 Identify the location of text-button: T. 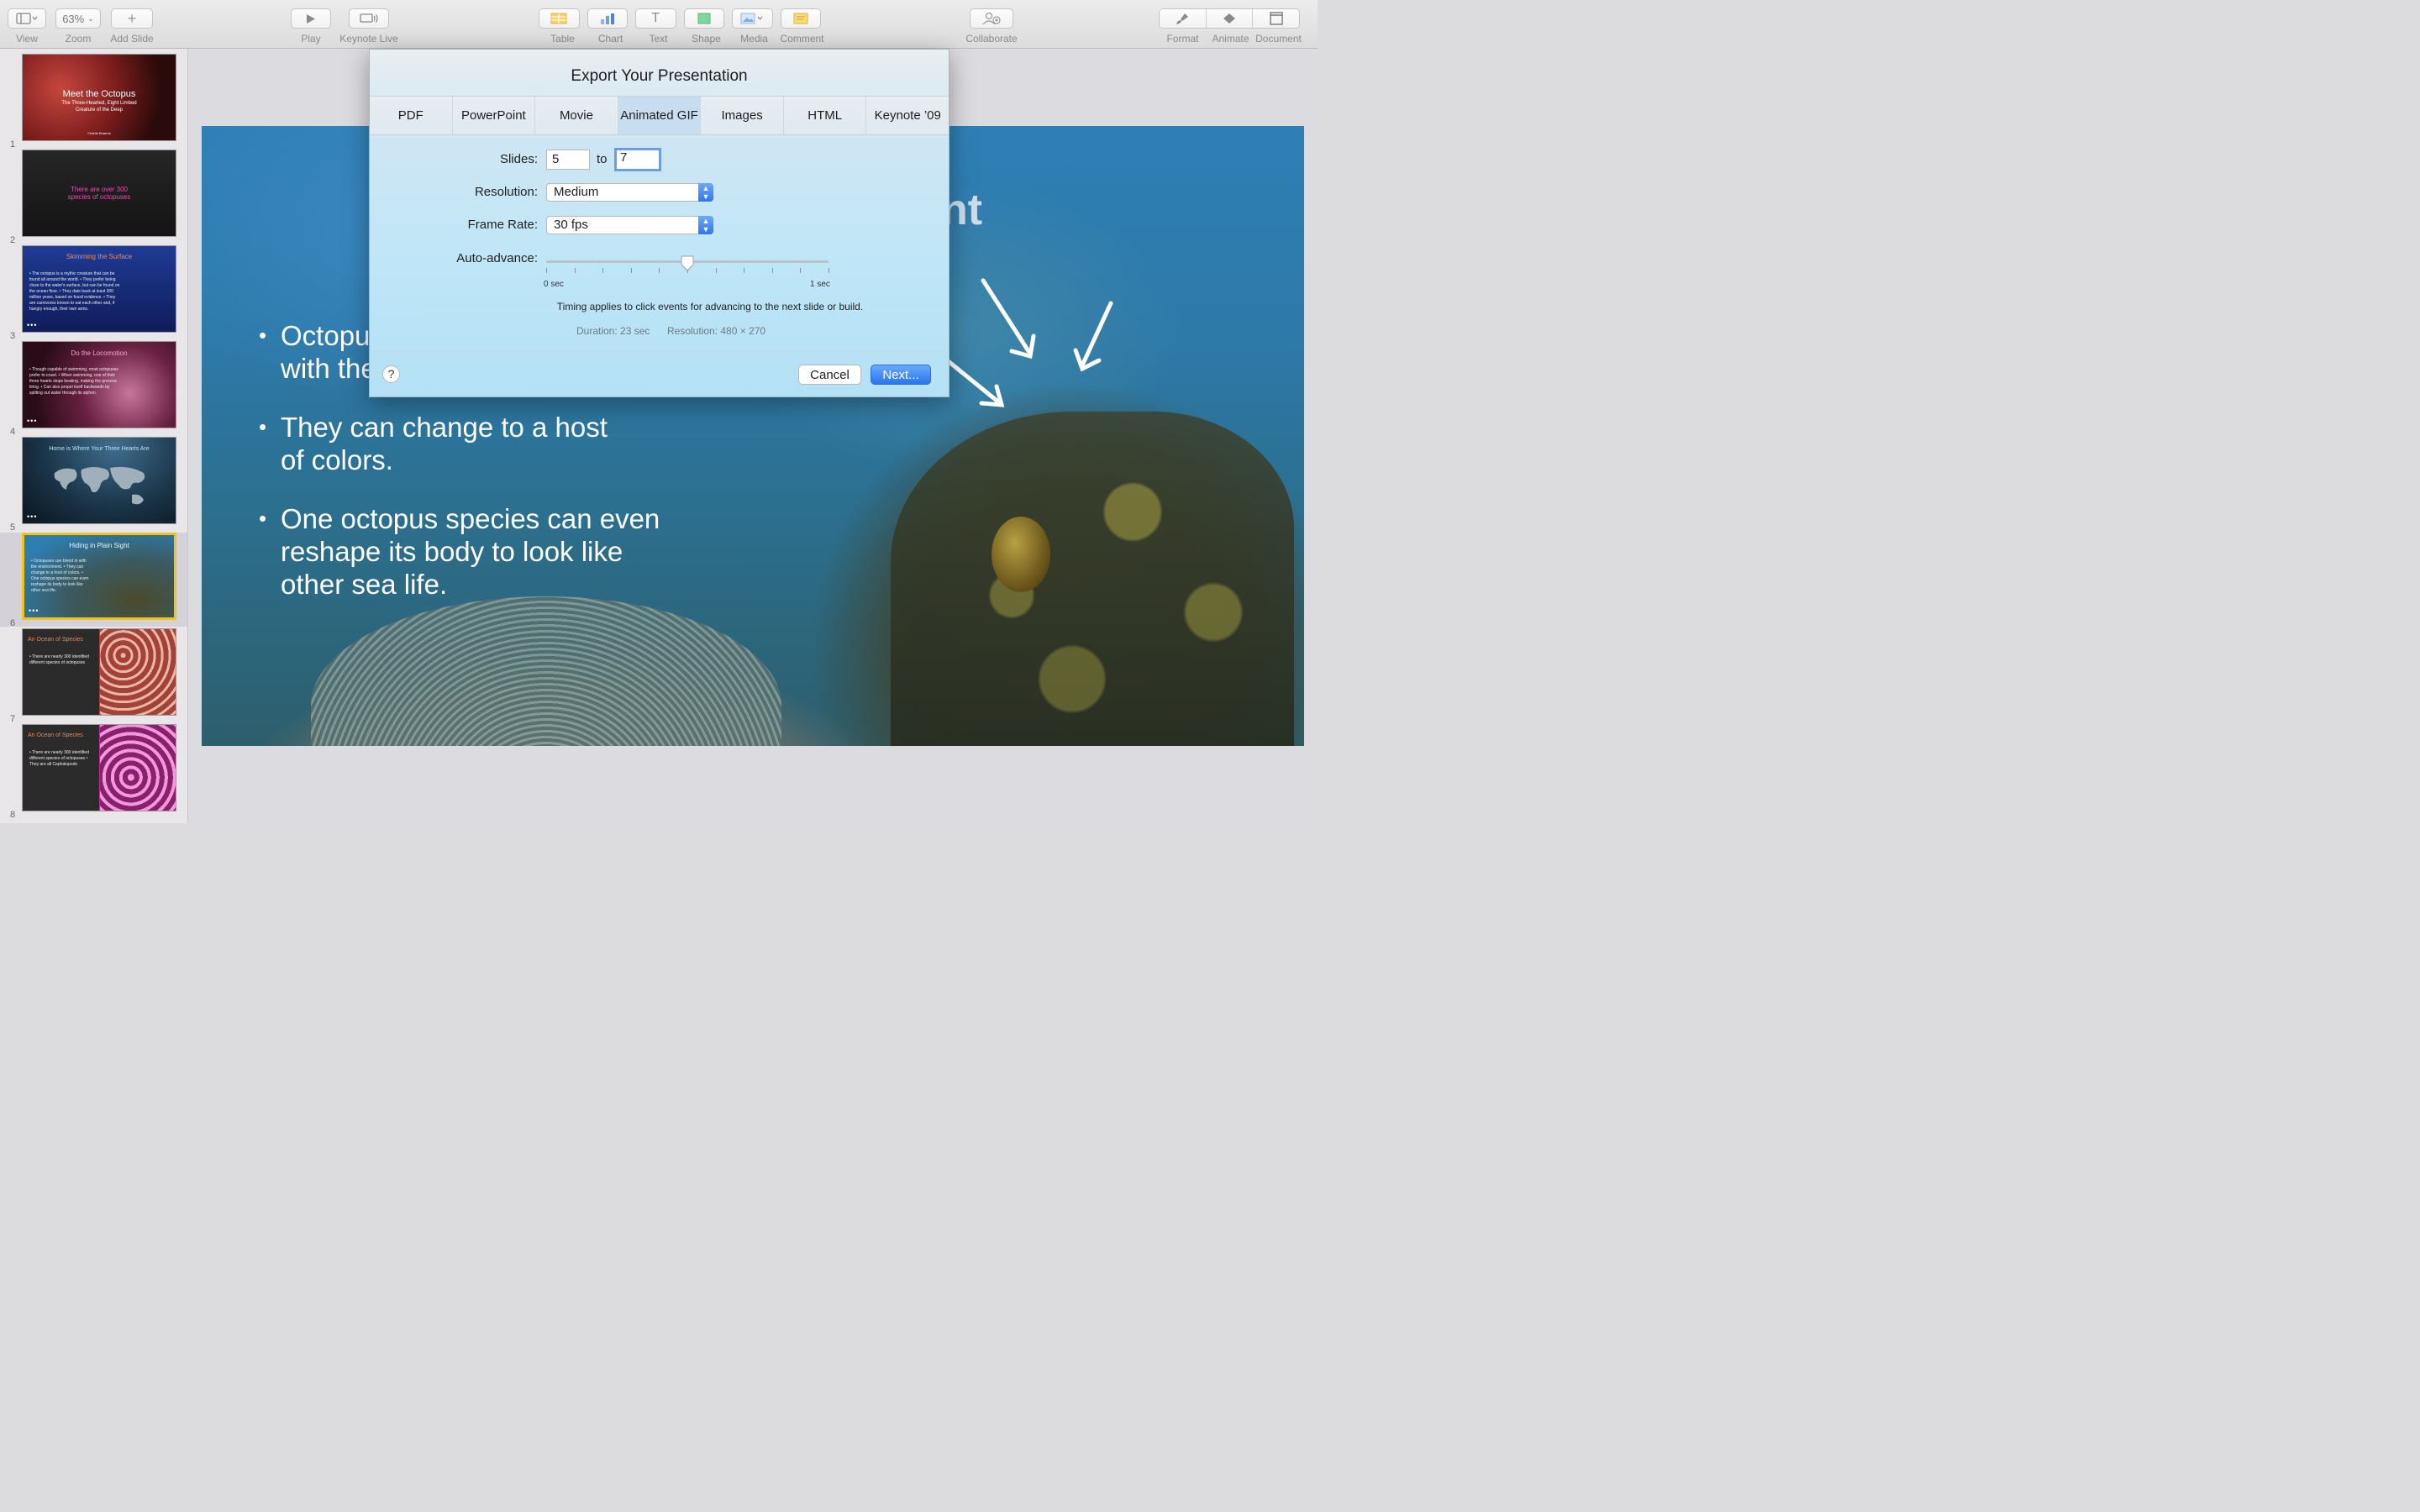
(656, 18).